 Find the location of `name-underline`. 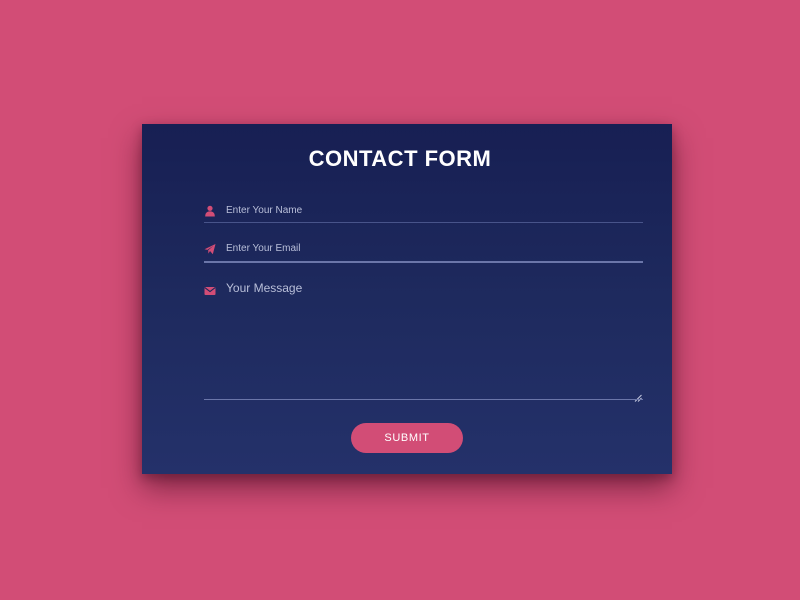

name-underline is located at coordinates (423, 222).